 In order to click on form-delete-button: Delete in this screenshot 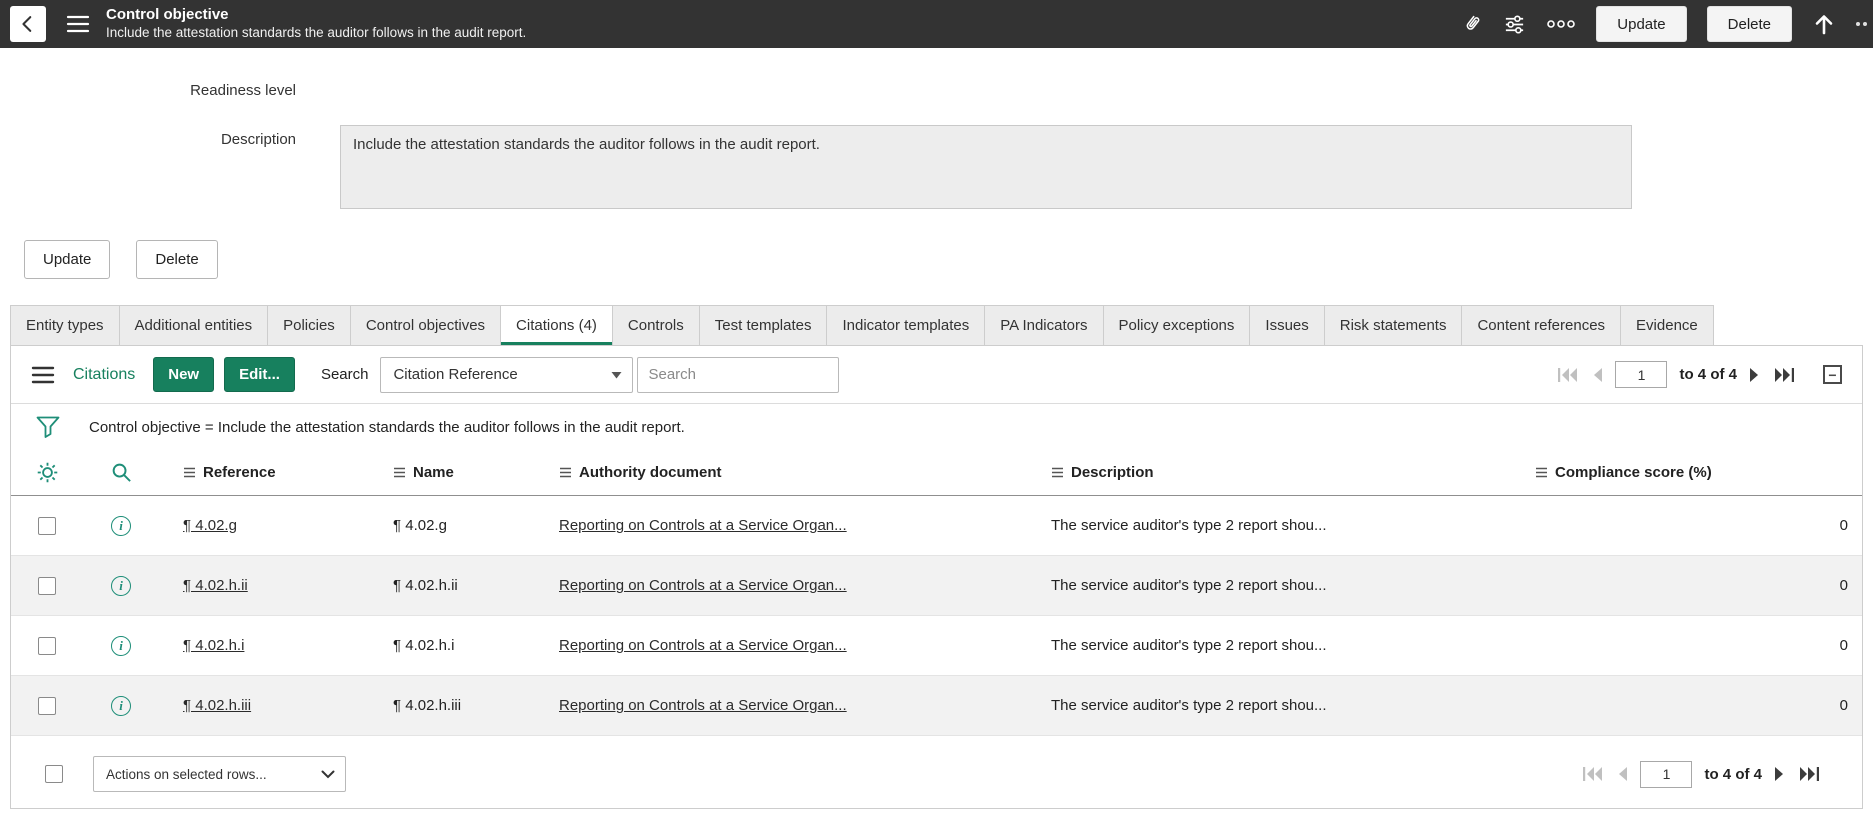, I will do `click(177, 259)`.